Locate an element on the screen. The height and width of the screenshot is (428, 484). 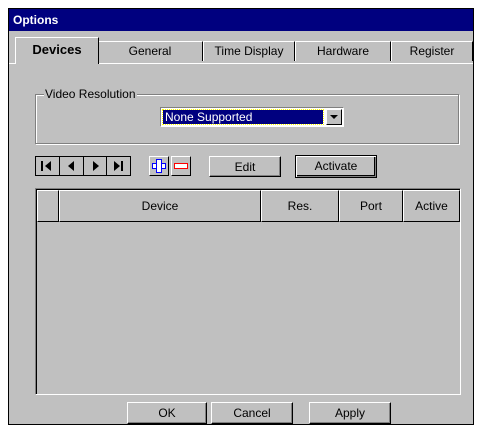
ok-button: OK is located at coordinates (167, 413).